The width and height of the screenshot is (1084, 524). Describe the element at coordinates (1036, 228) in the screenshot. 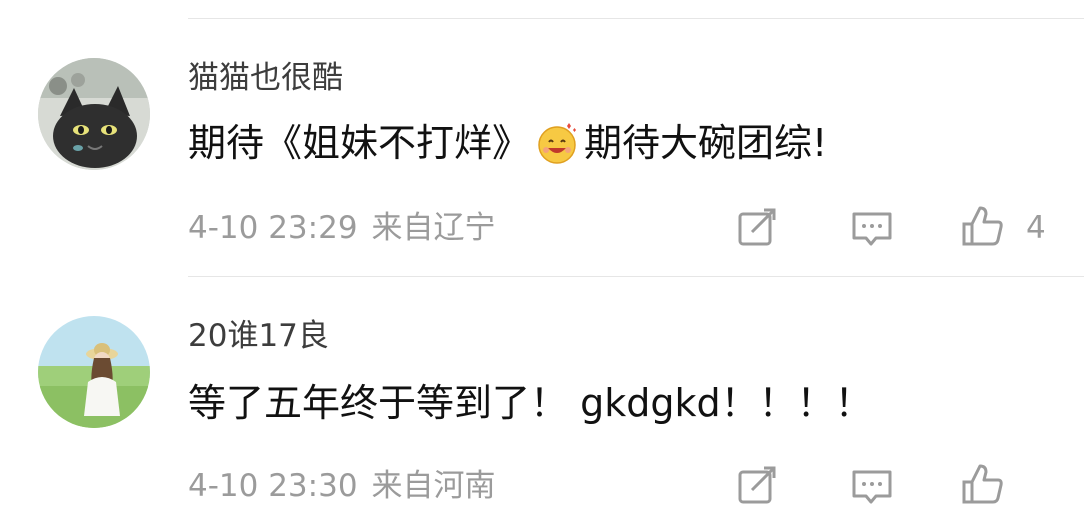

I see `like-count: 4` at that location.